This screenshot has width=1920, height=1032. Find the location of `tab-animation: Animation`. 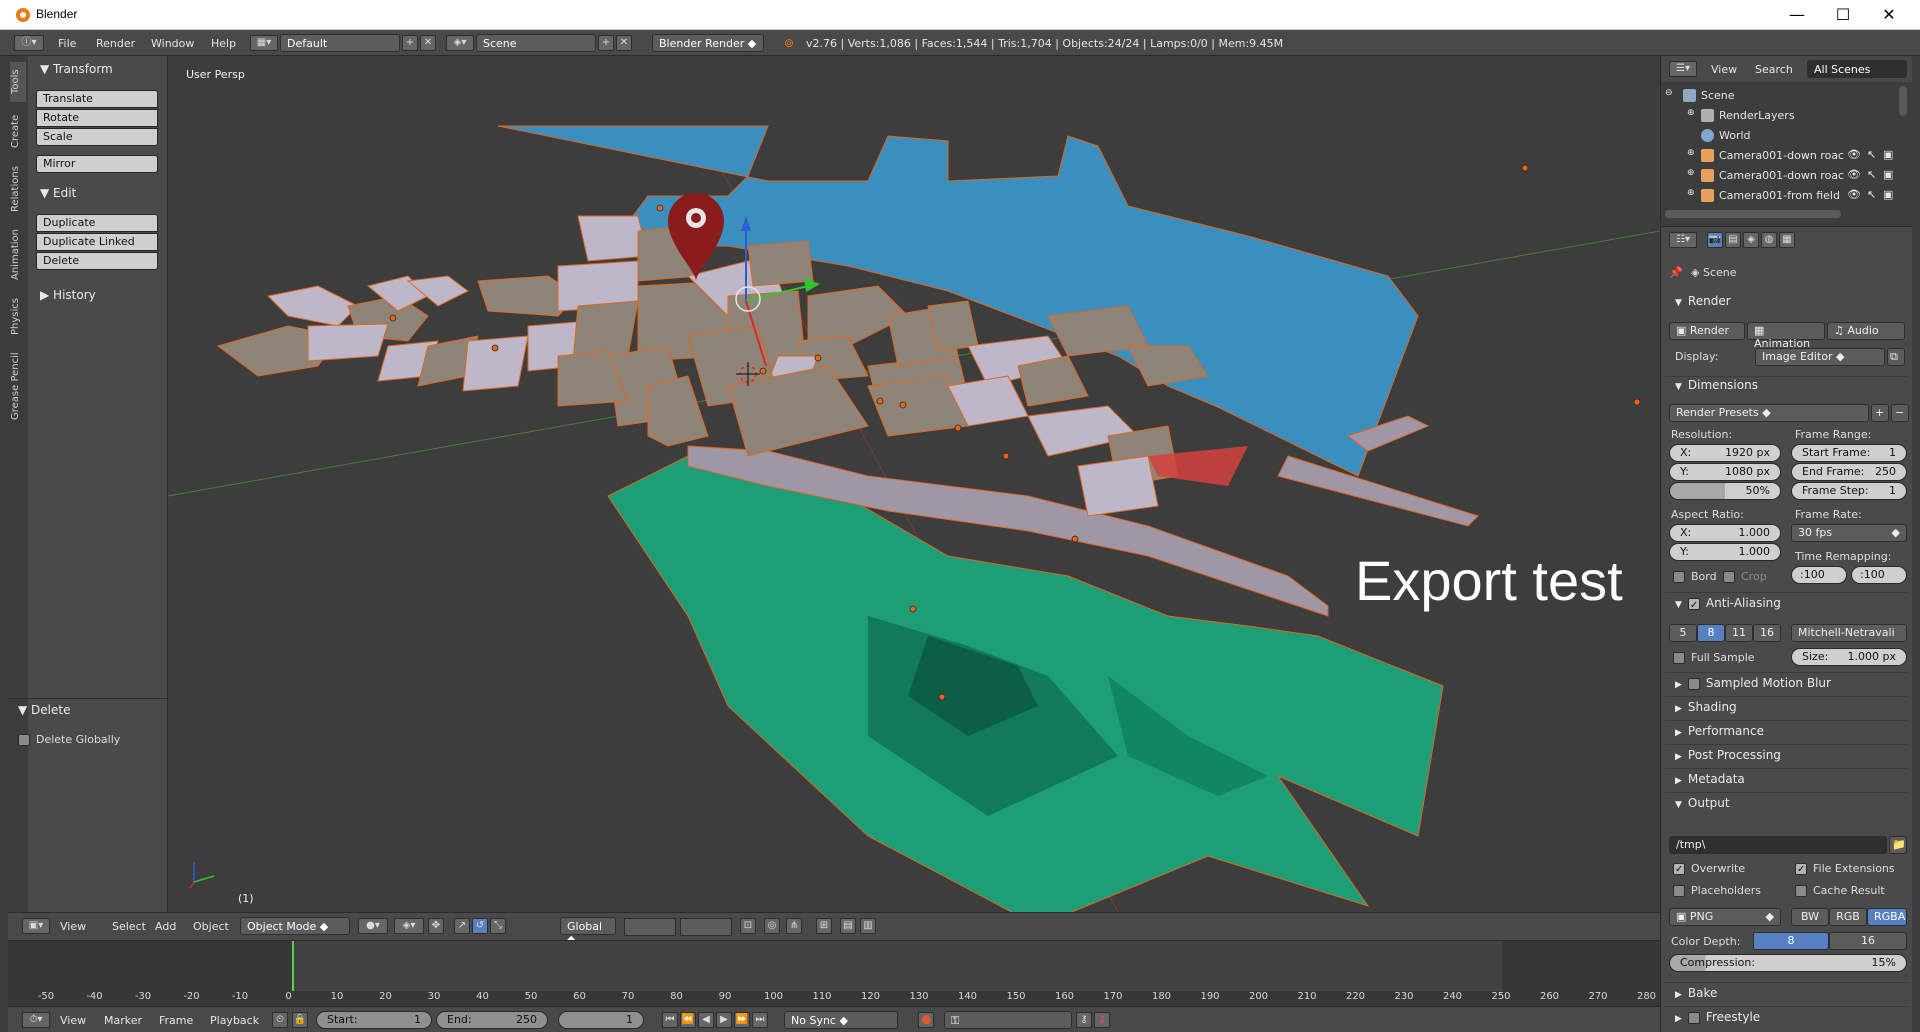

tab-animation: Animation is located at coordinates (18, 255).